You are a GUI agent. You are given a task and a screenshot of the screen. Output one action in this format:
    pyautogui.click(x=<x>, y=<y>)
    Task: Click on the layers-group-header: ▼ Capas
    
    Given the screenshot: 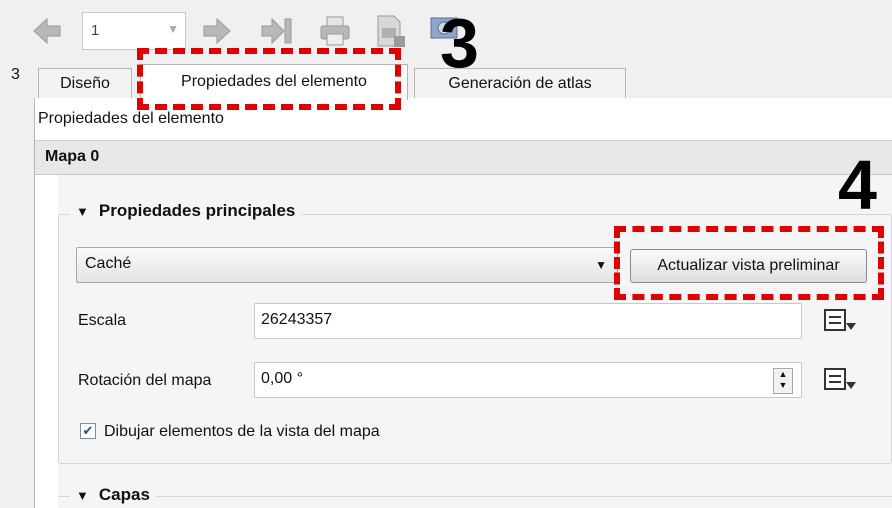 What is the action you would take?
    pyautogui.click(x=113, y=495)
    